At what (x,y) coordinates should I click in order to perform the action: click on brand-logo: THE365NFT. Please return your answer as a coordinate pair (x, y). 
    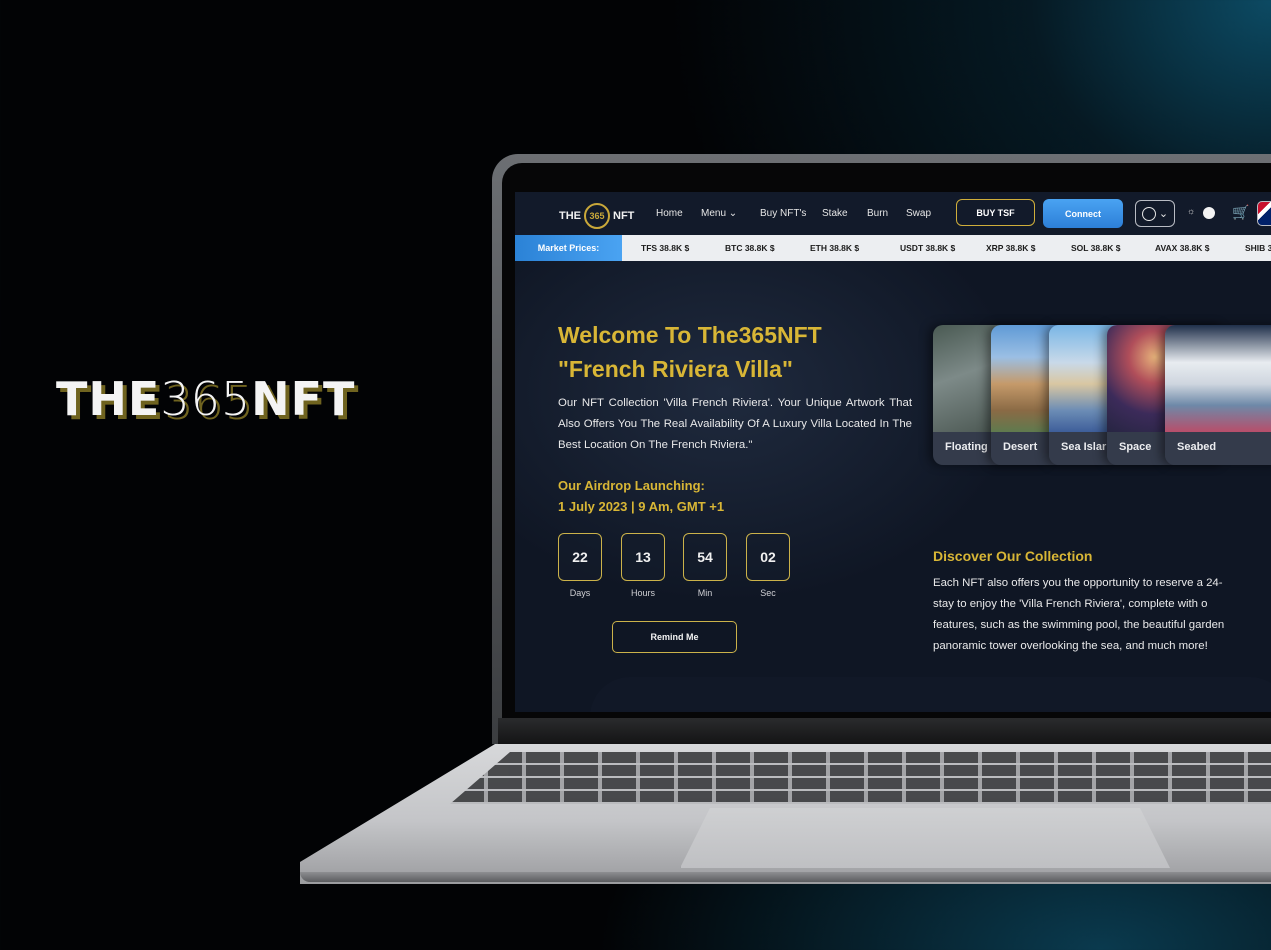
    Looking at the image, I should click on (205, 399).